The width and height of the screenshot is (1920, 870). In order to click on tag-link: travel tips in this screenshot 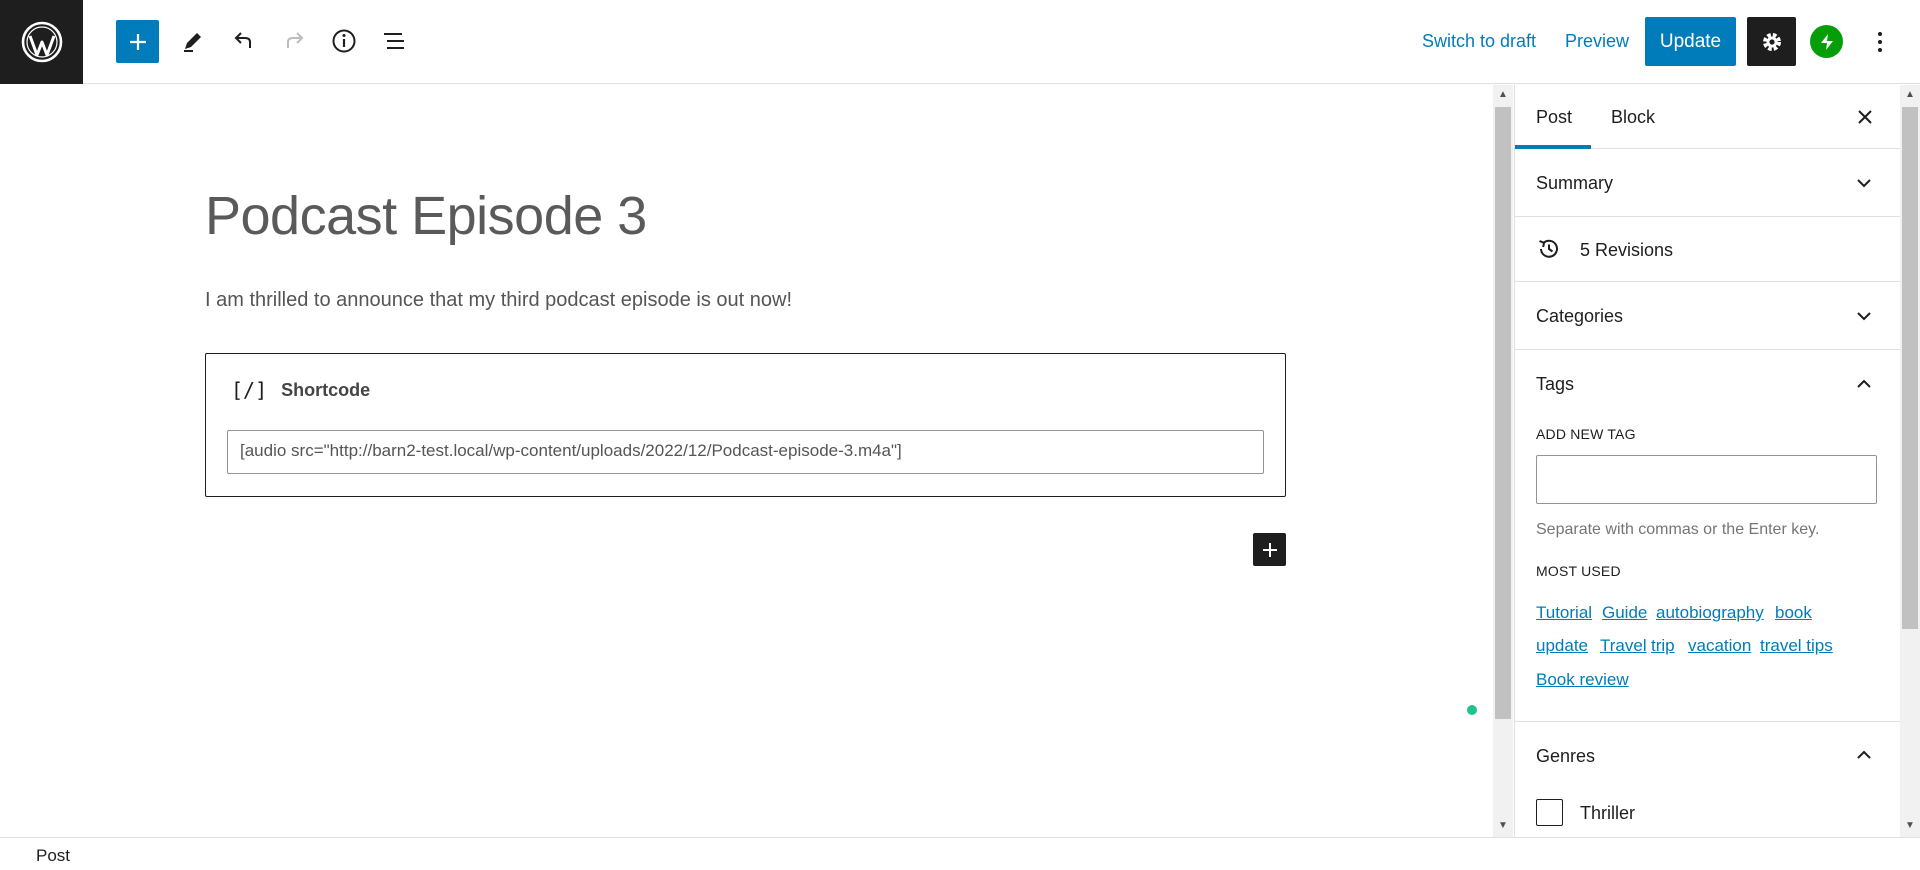, I will do `click(1796, 646)`.